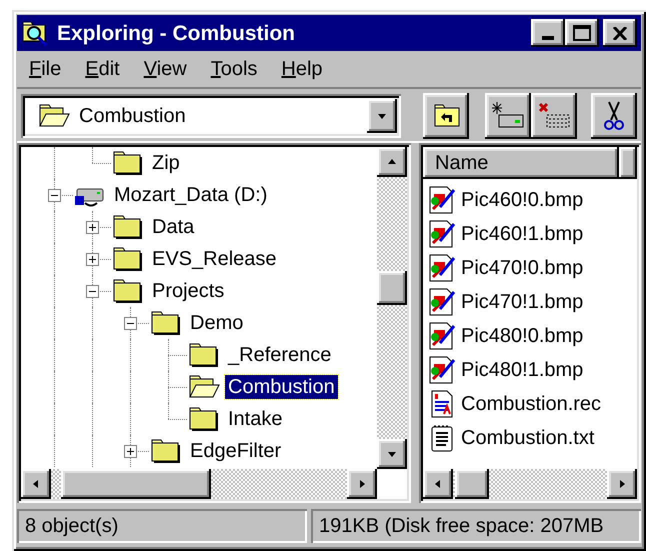  I want to click on close-button, so click(620, 33).